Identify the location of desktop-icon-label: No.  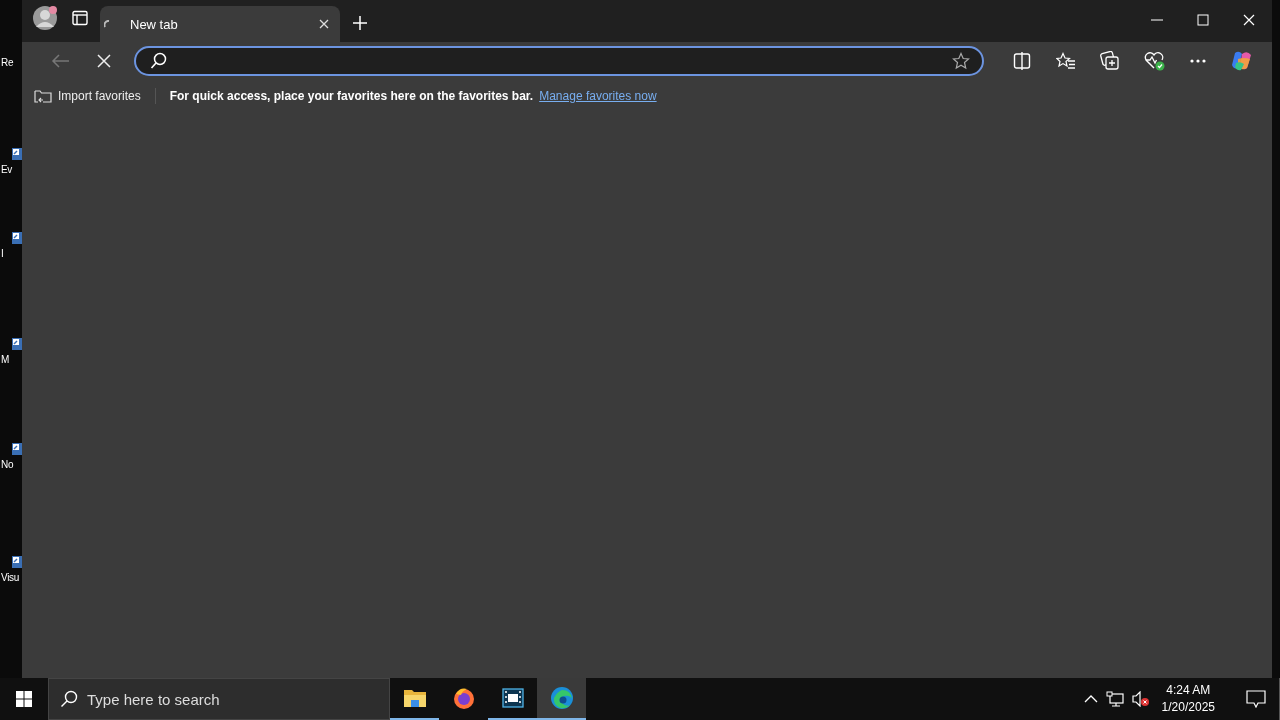
(7, 464).